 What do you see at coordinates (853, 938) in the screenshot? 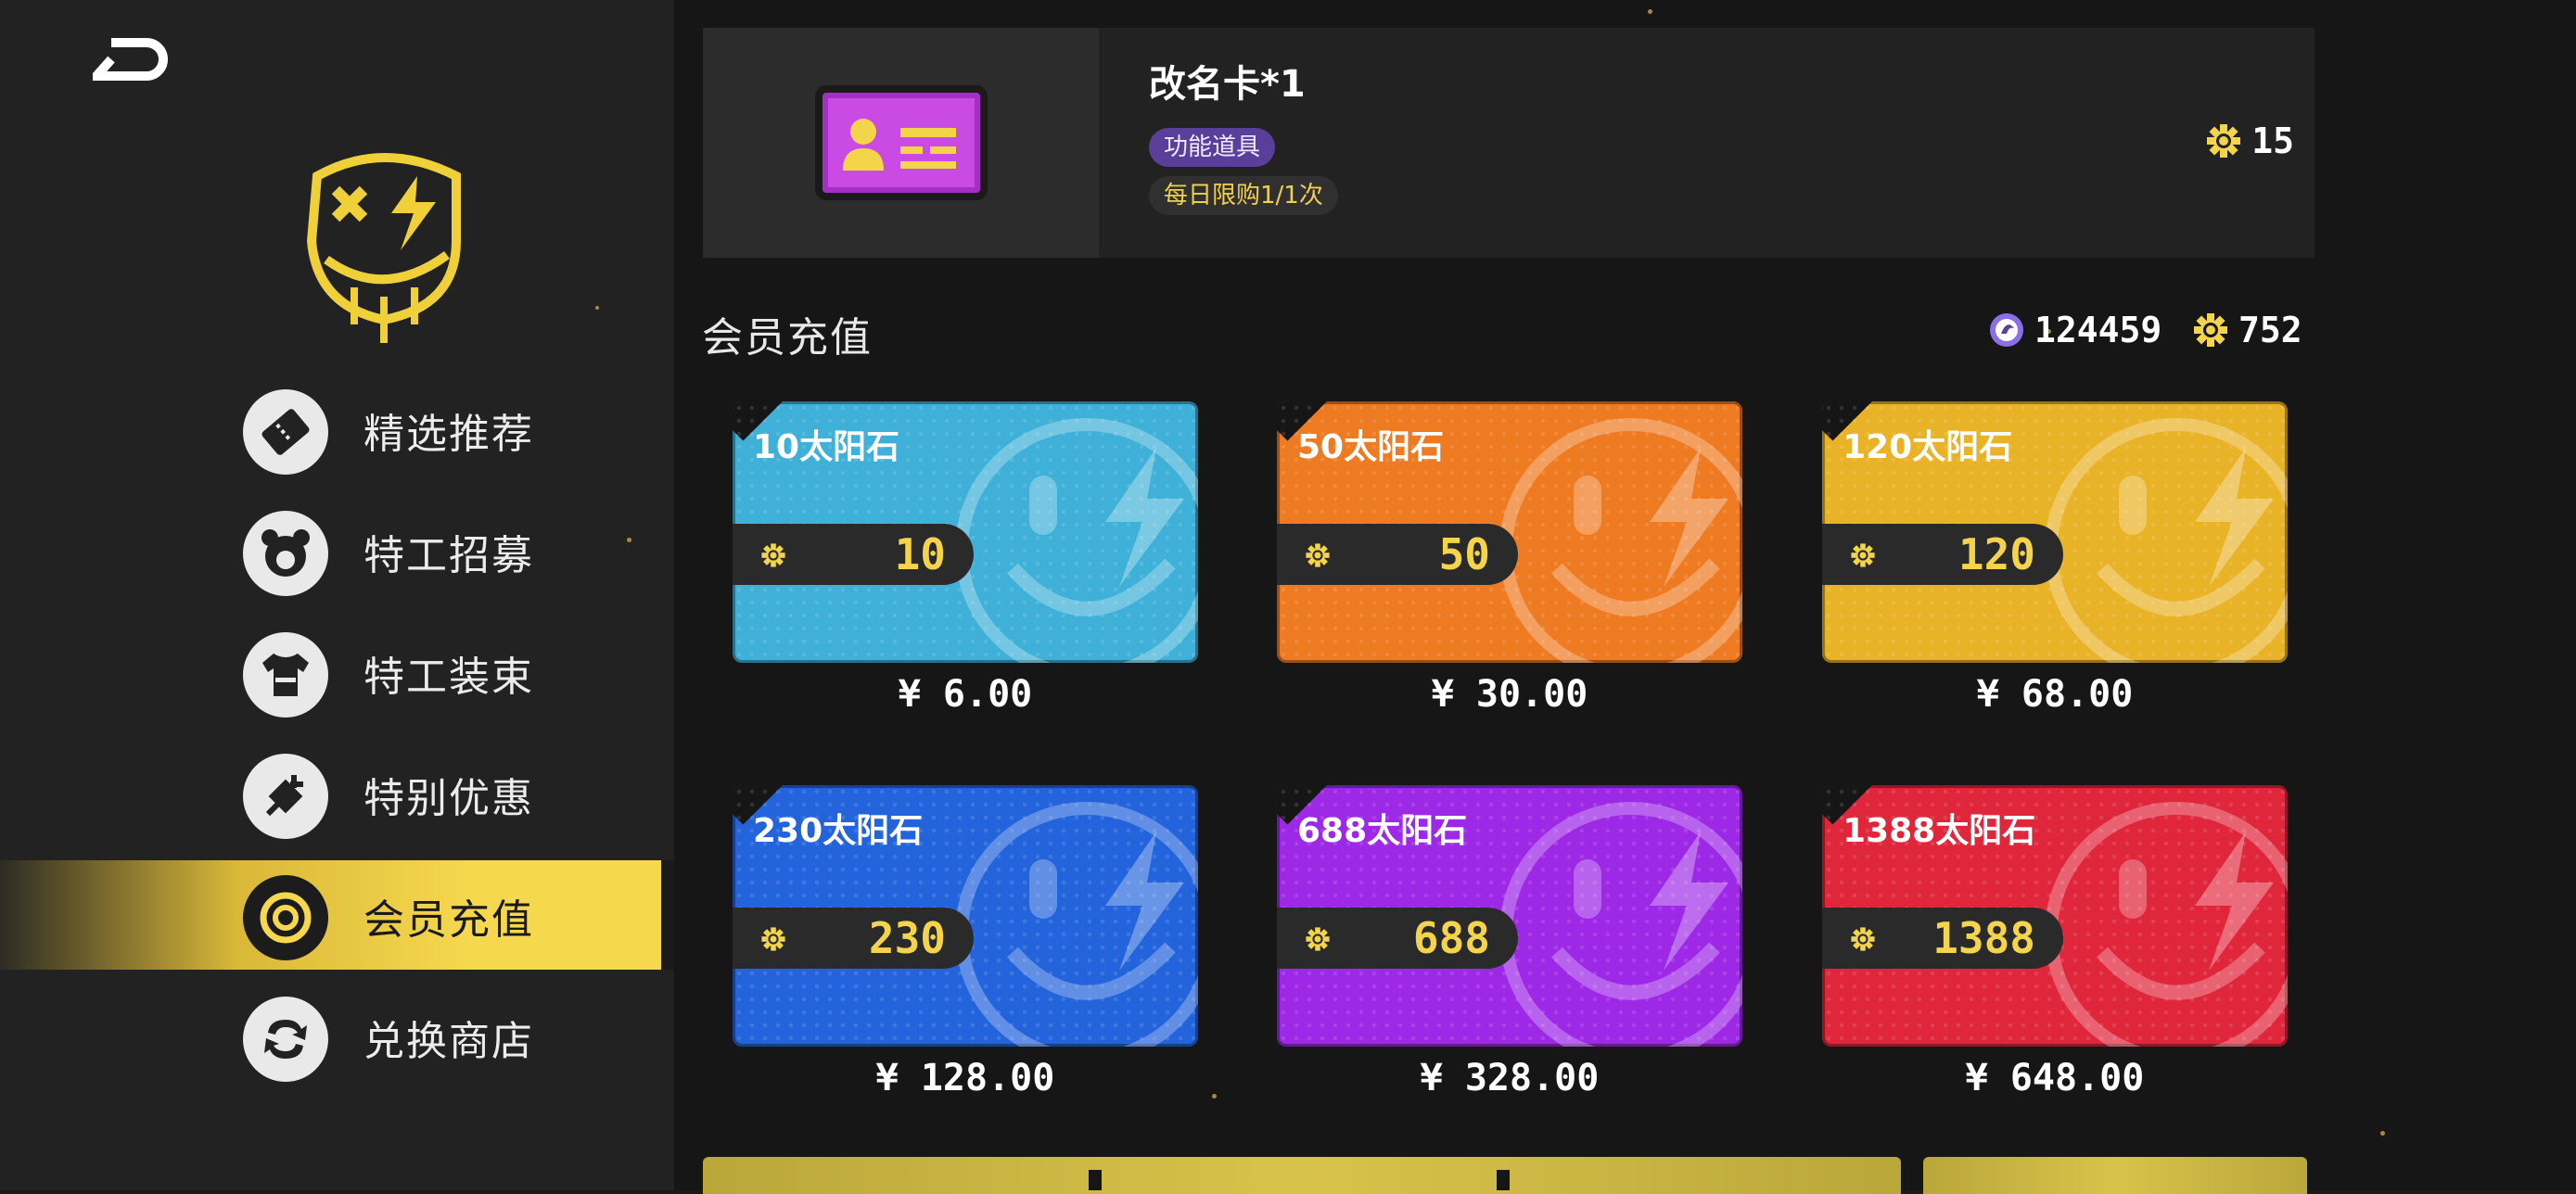
I see `amount-pill: 230` at bounding box center [853, 938].